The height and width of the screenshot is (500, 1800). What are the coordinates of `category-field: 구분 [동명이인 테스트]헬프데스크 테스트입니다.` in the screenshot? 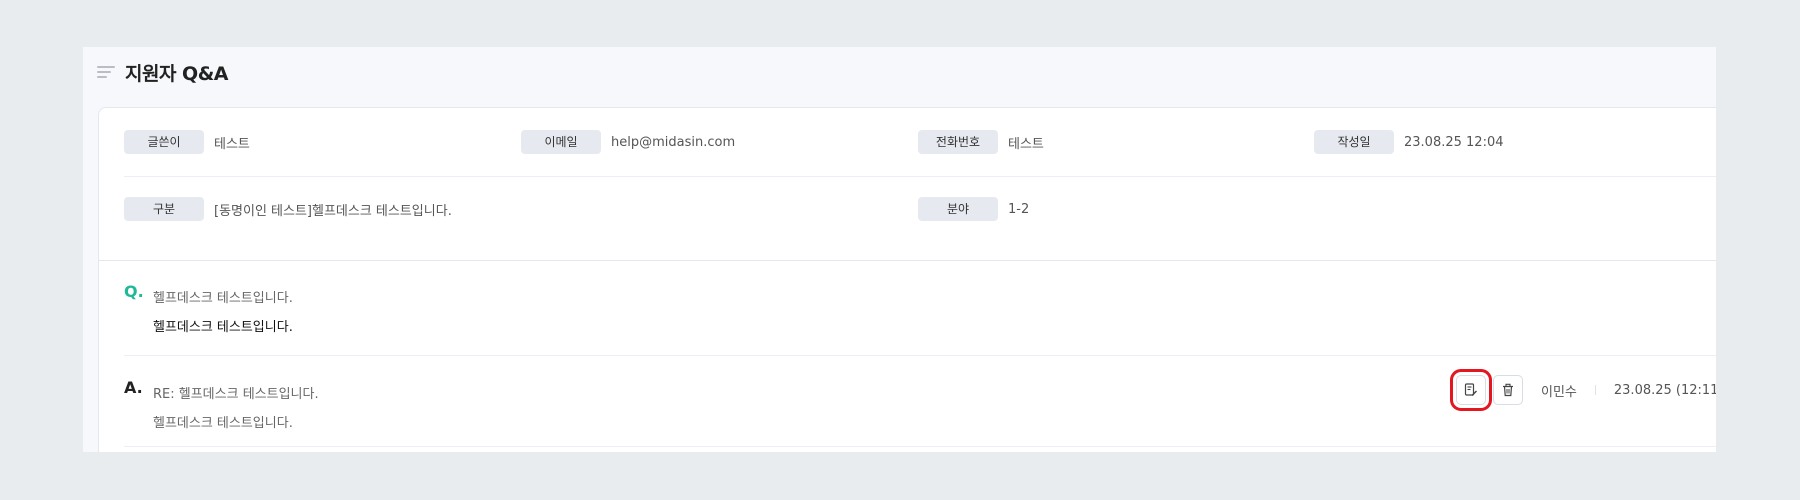 It's located at (288, 209).